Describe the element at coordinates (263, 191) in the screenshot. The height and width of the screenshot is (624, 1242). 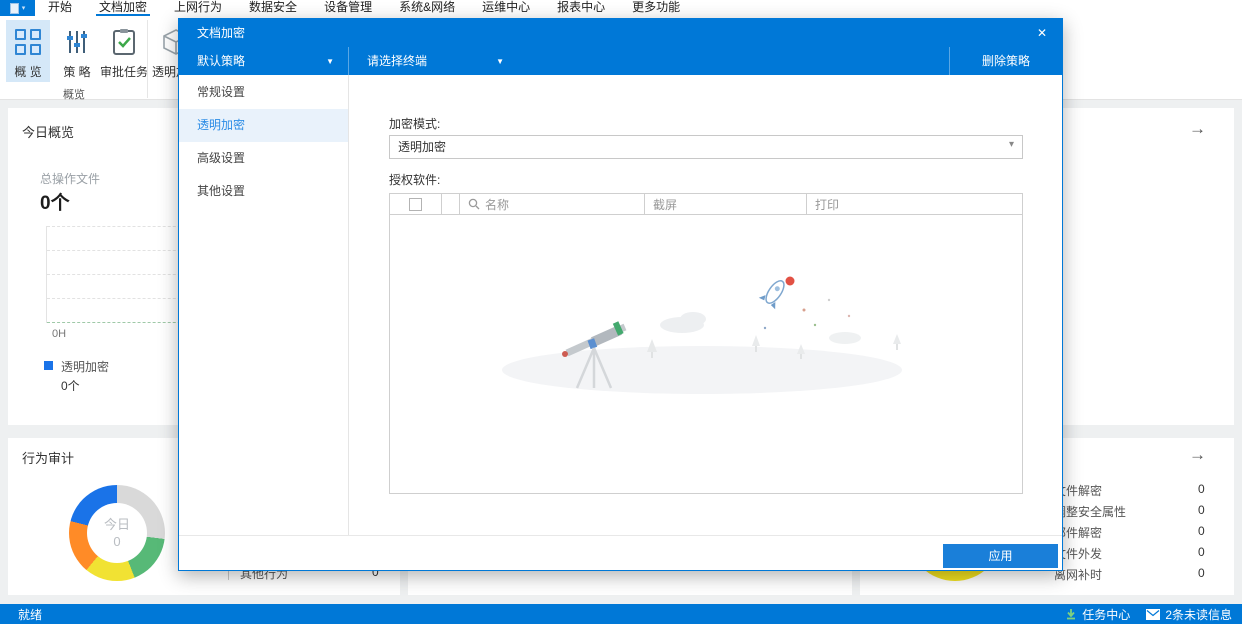
I see `sidebar-item-other-settings: 其他设置` at that location.